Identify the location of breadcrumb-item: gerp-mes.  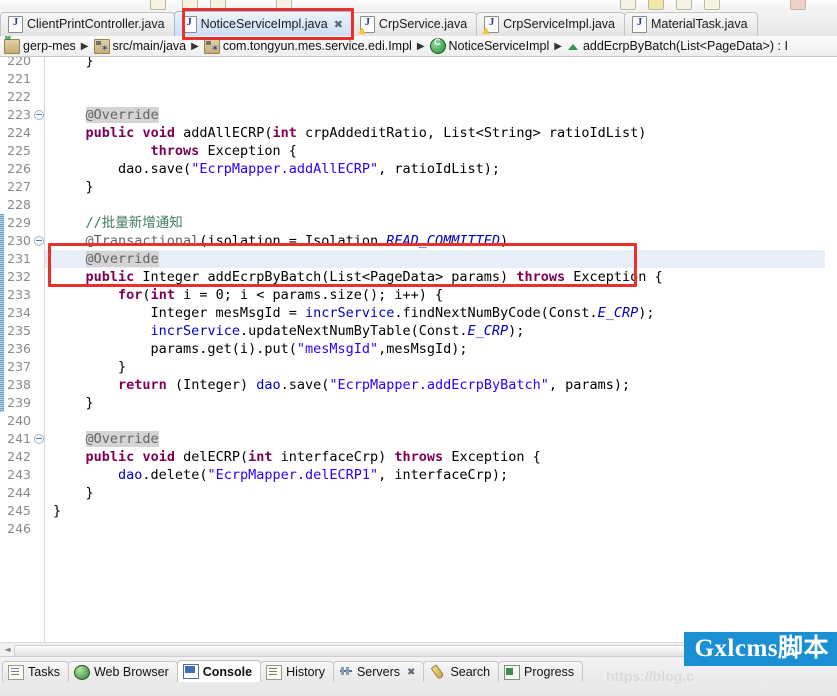
(40, 45).